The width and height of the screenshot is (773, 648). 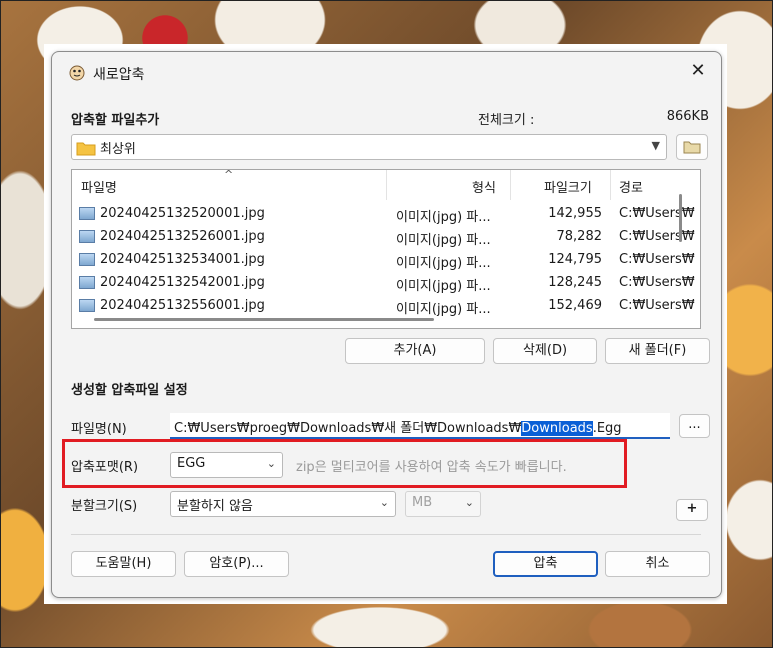 I want to click on sort-ascending-icon: ^, so click(x=229, y=175).